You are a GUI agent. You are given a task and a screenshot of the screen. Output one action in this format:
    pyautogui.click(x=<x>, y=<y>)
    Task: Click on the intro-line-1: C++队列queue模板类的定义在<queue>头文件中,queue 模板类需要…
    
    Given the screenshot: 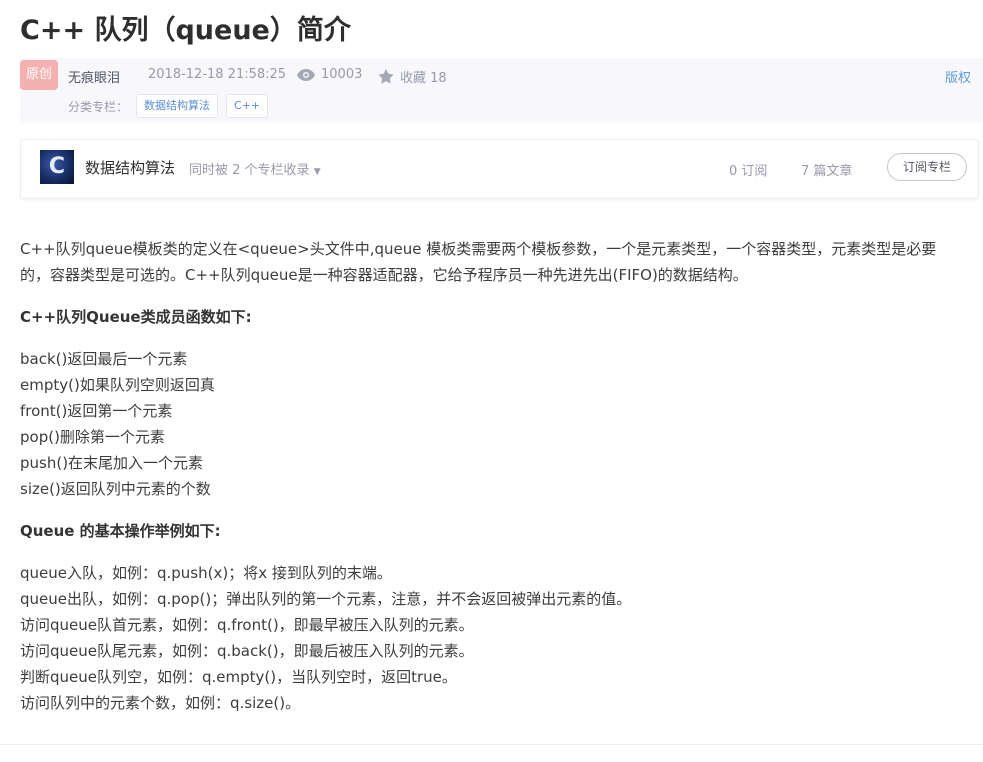 What is the action you would take?
    pyautogui.click(x=478, y=249)
    